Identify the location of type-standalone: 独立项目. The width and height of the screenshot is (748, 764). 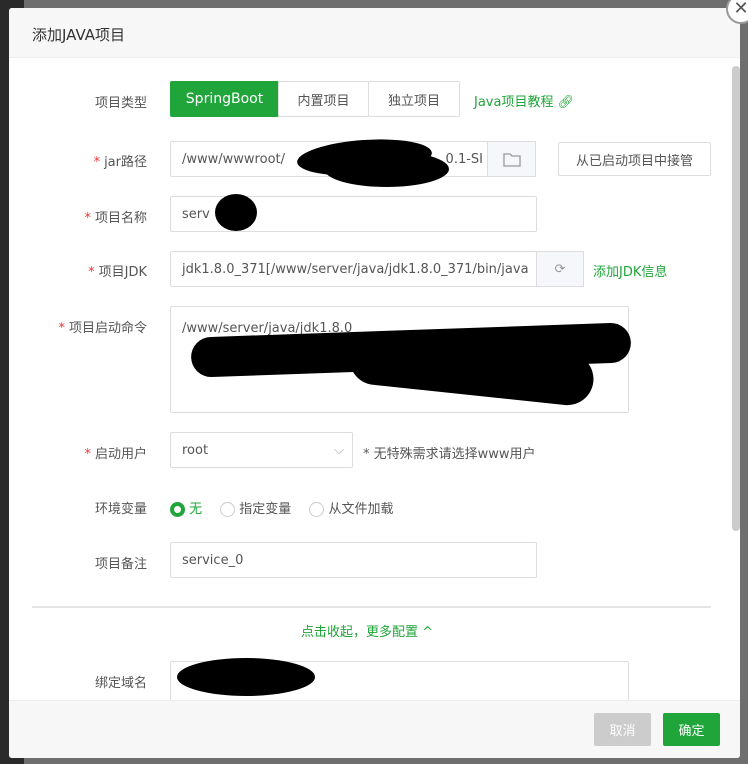
(414, 99).